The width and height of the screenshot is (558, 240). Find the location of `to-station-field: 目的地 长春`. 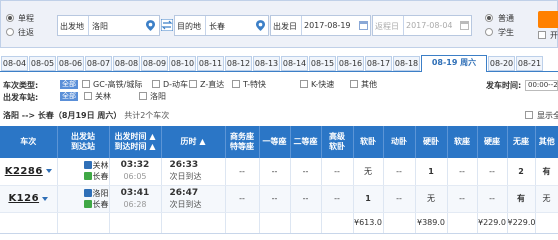

to-station-field: 目的地 长春 is located at coordinates (221, 25).